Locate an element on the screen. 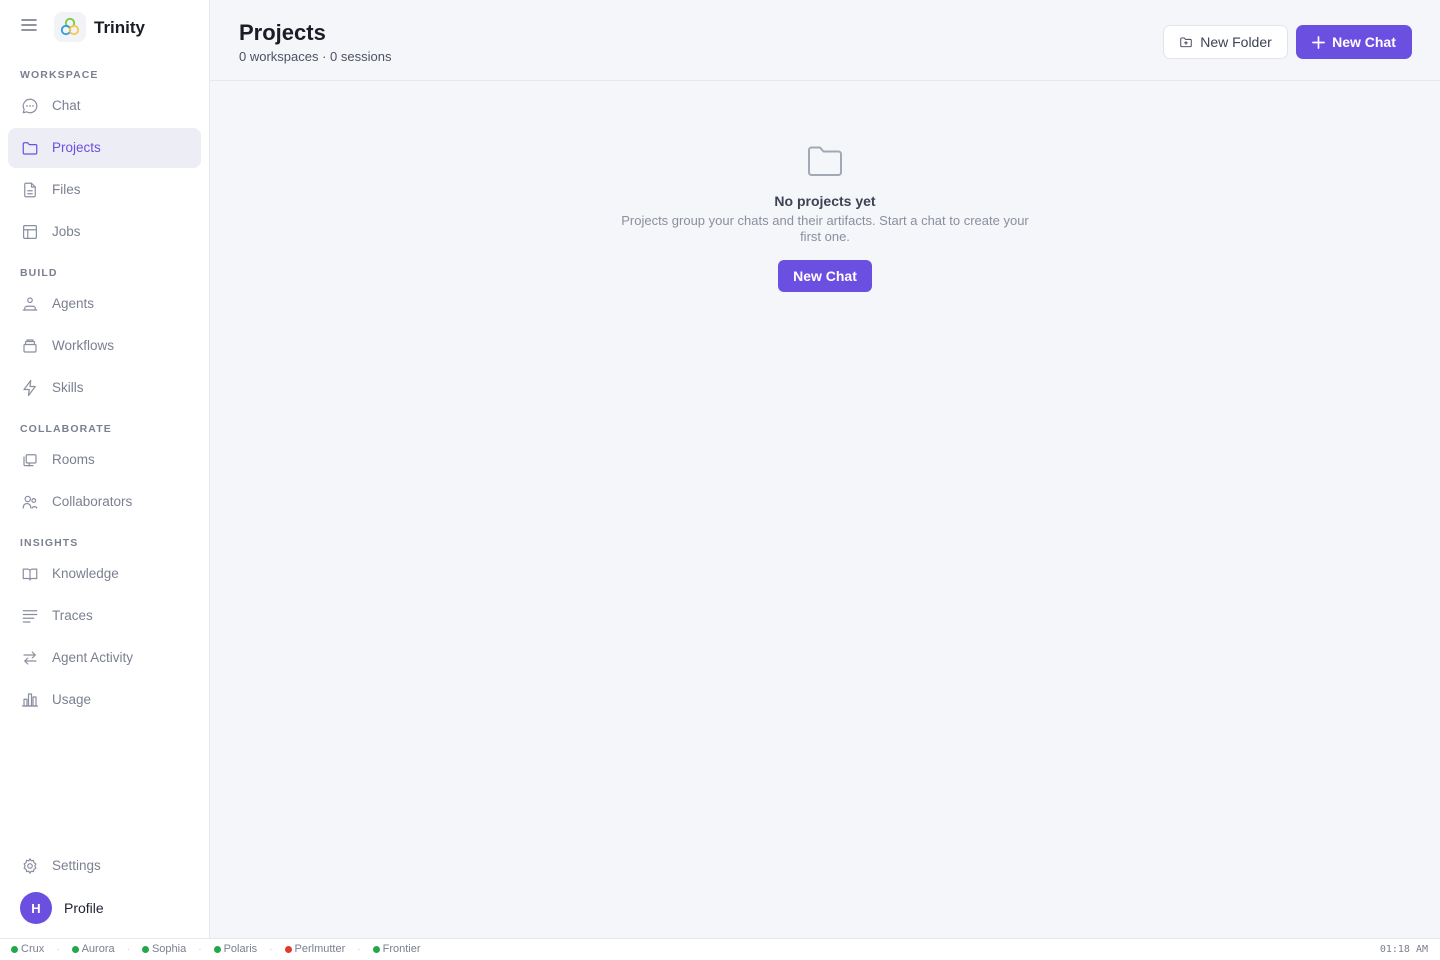 The height and width of the screenshot is (960, 1440). sidebar-item-files: Files is located at coordinates (104, 190).